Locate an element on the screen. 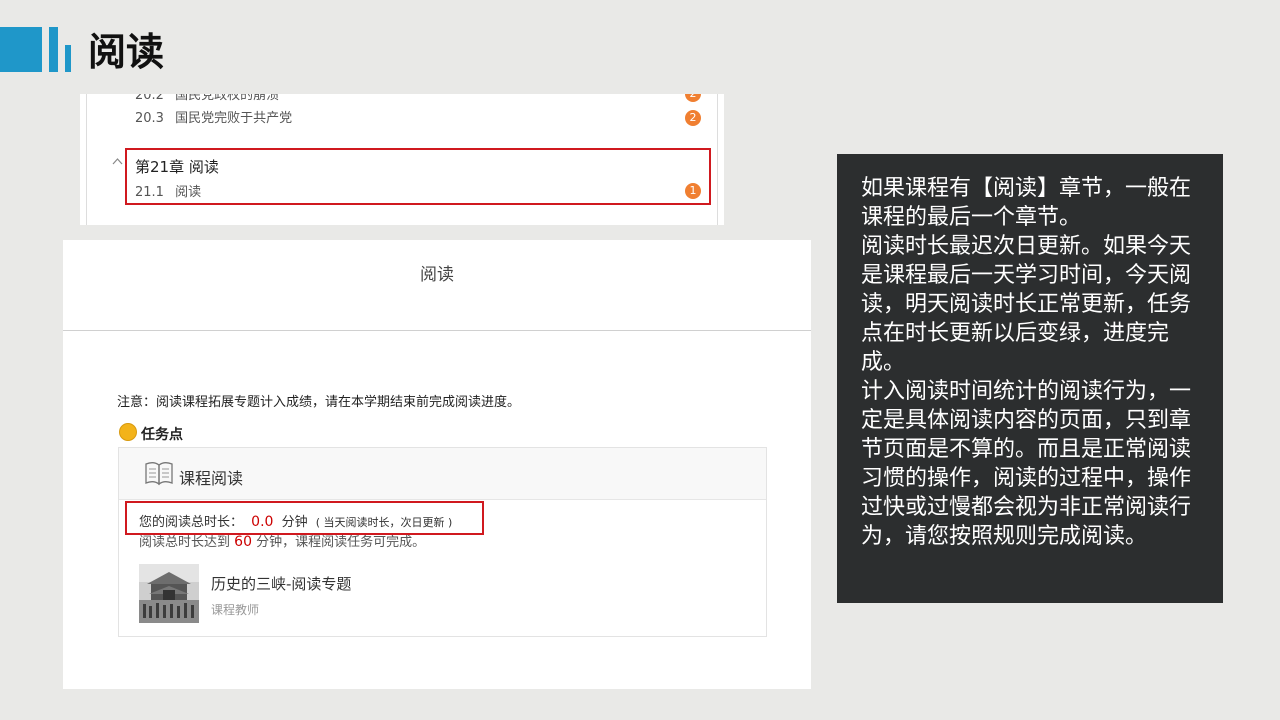 The width and height of the screenshot is (1280, 720). section-row: 20.2 国民党政权的崩溃 is located at coordinates (207, 98).